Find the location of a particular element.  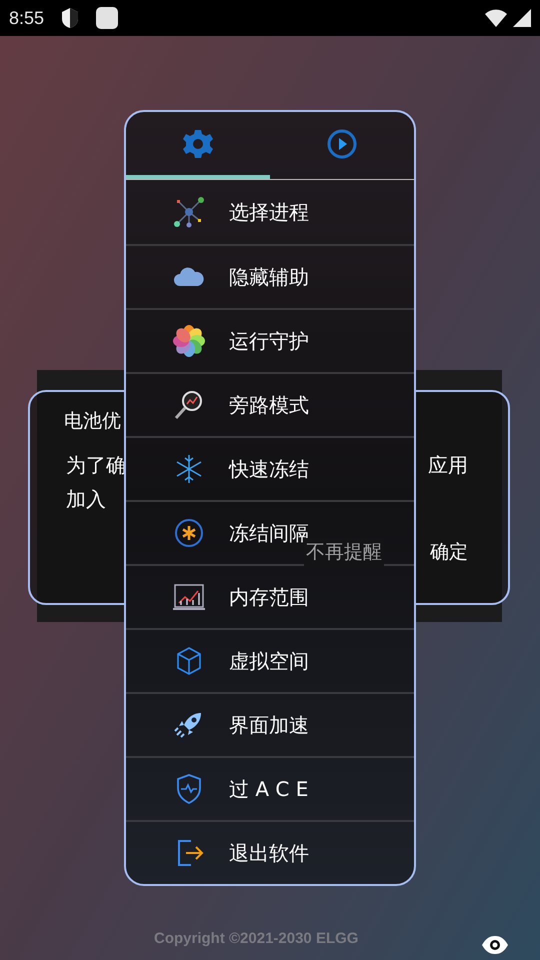

menu-item: 退出软件 is located at coordinates (270, 852).